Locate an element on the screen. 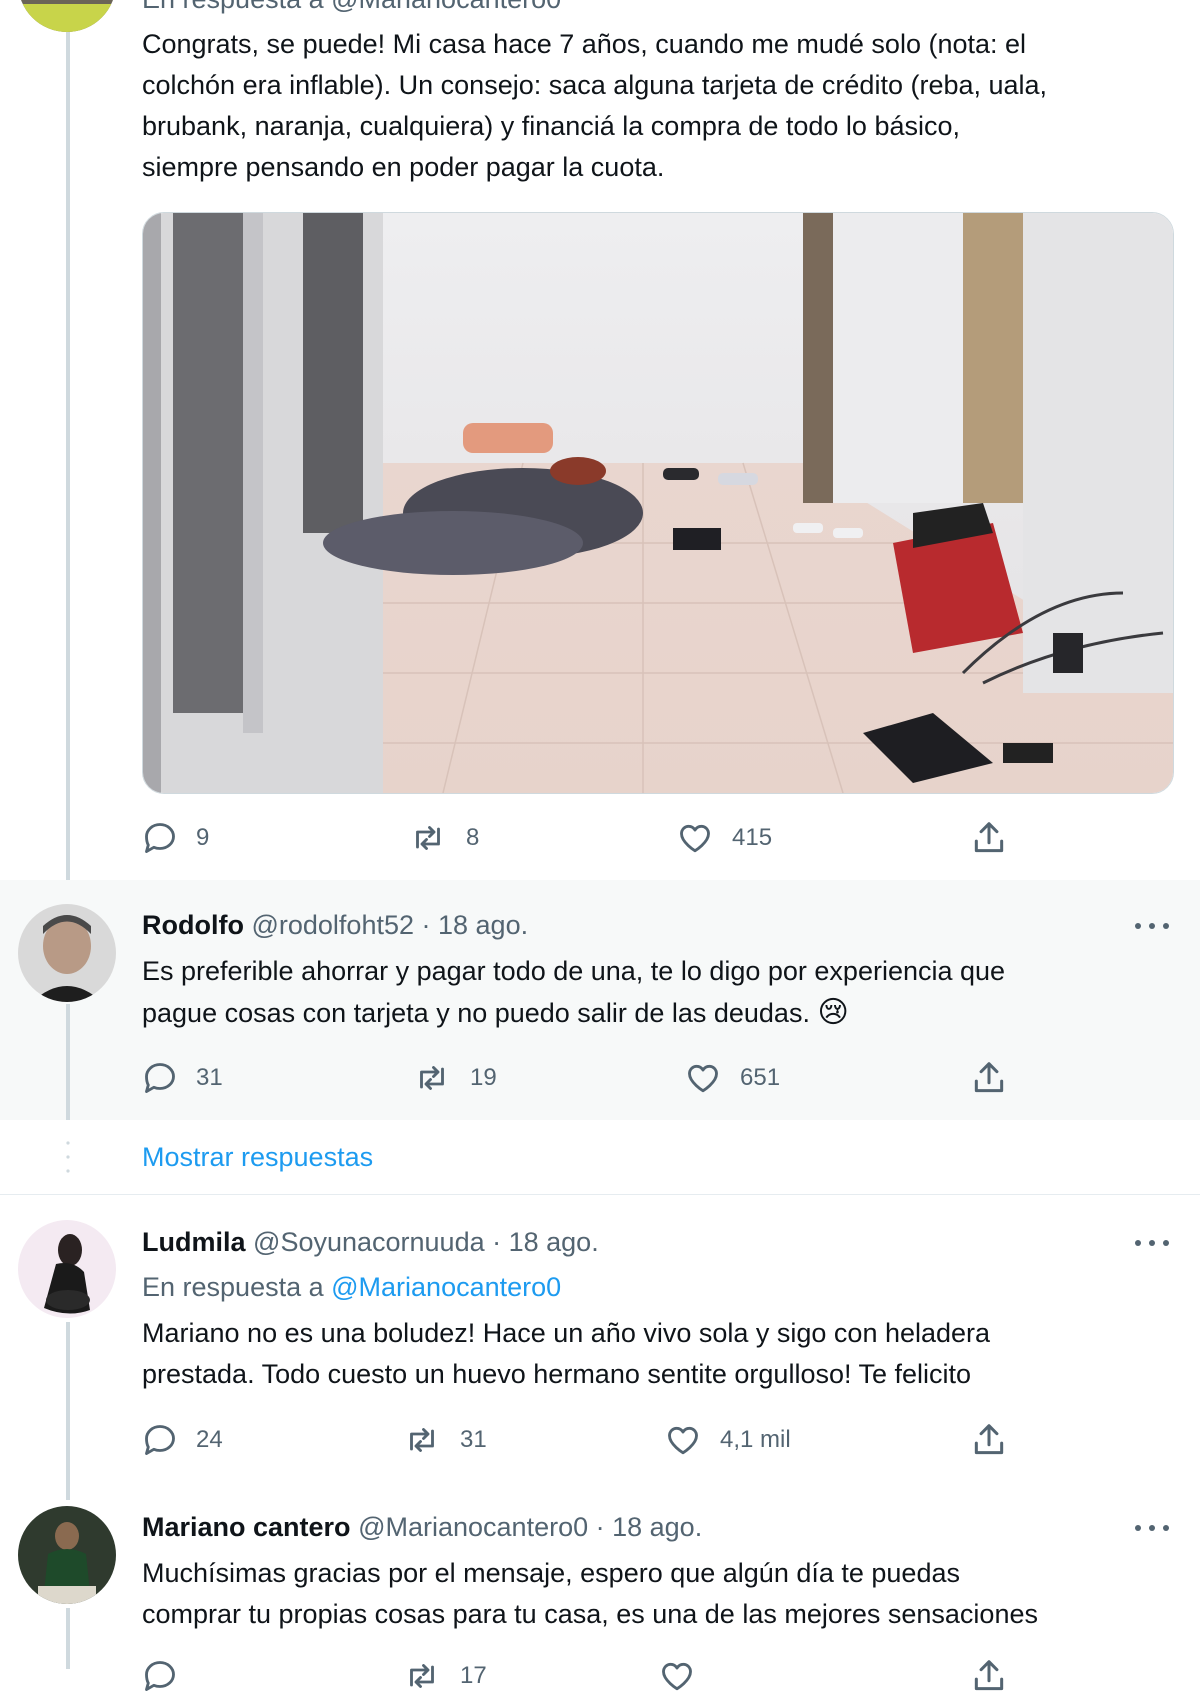  thread-dots is located at coordinates (68, 1157).